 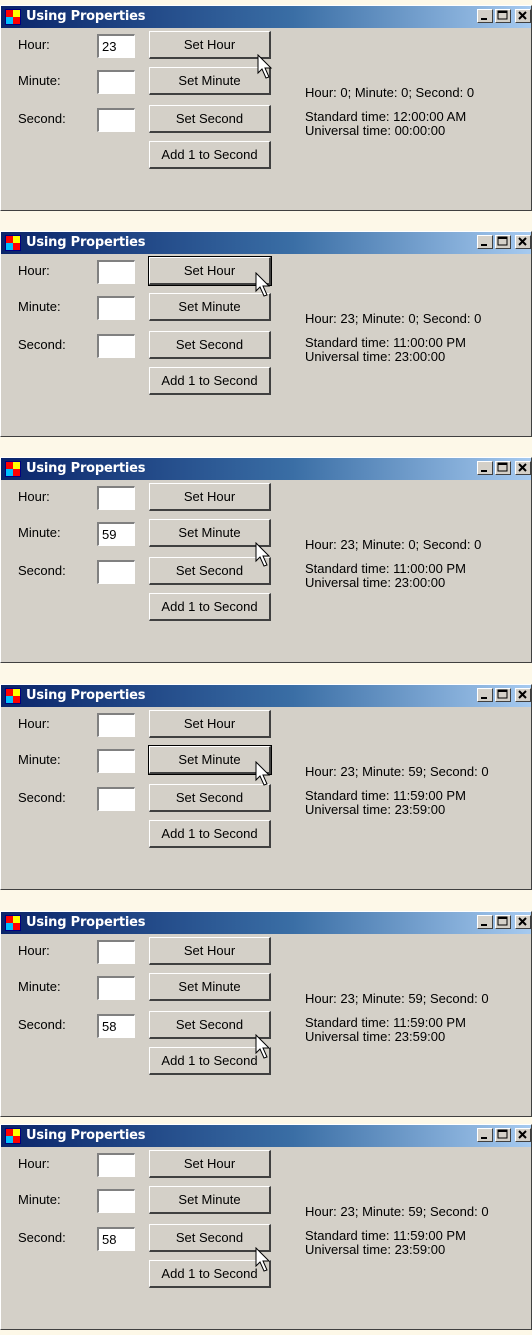 I want to click on second-label: Second:, so click(x=42, y=118).